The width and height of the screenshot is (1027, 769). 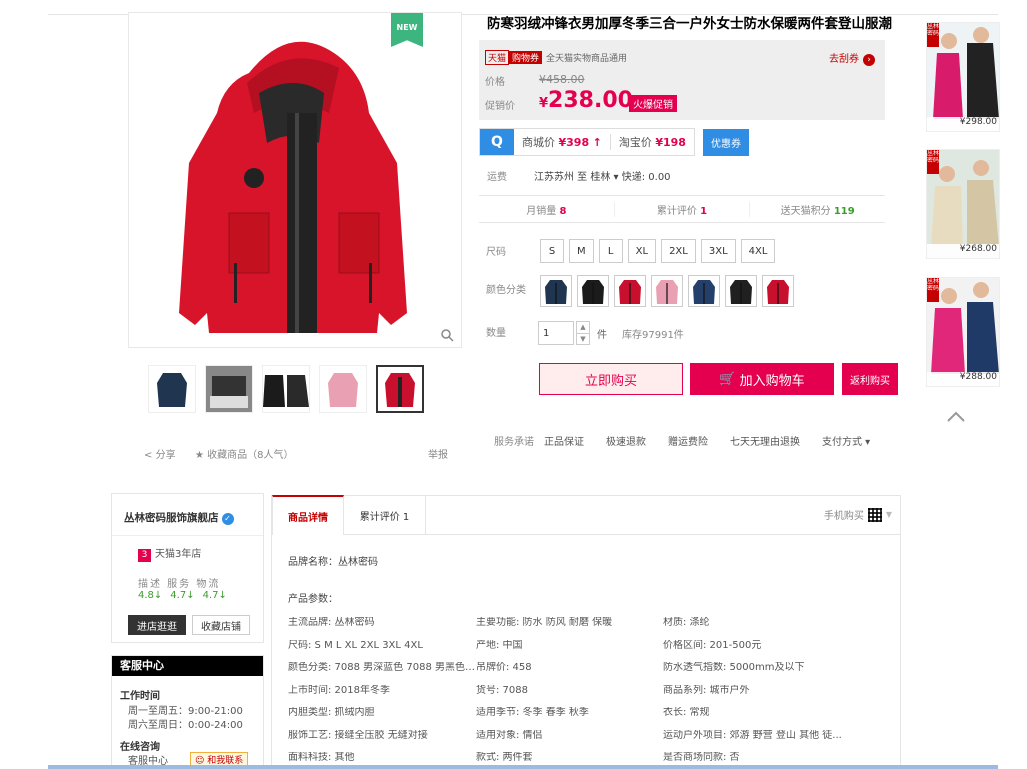 I want to click on param-item: 防水透气指数: 5000mm及以下, so click(x=734, y=667).